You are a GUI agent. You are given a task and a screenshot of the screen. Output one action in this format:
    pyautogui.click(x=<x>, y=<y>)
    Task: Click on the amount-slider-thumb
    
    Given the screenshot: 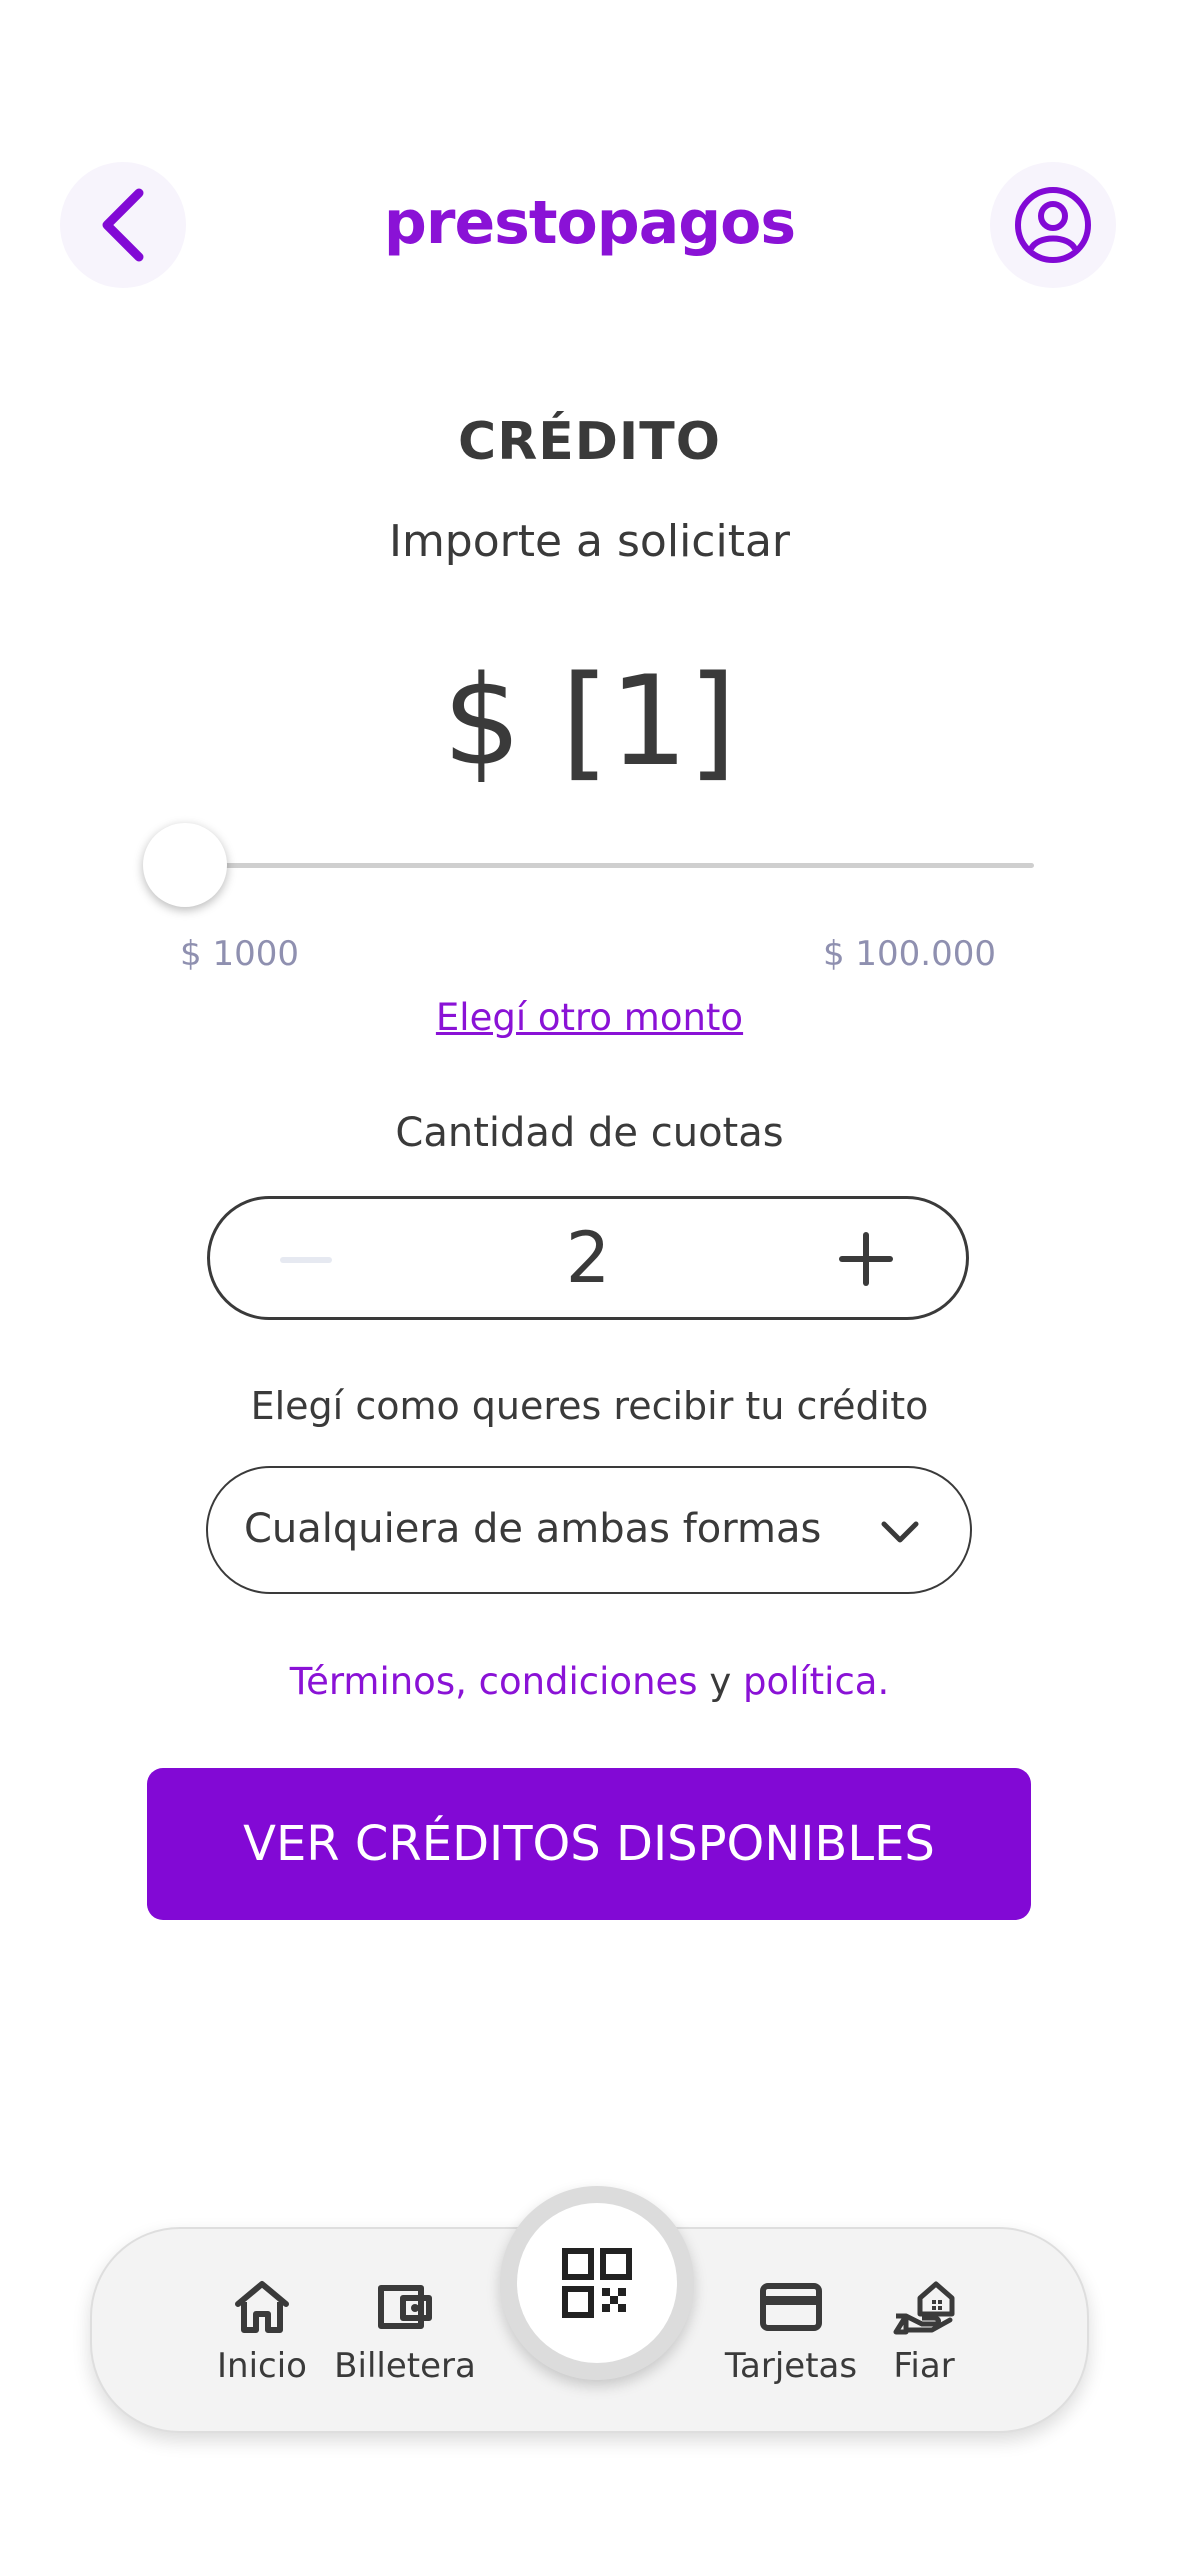 What is the action you would take?
    pyautogui.click(x=185, y=865)
    